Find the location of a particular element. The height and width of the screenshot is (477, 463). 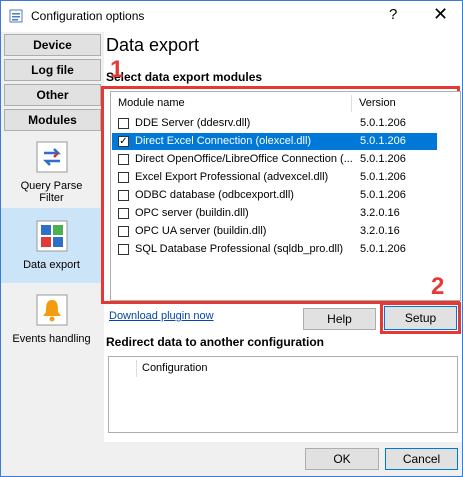

sidebar-item-query-parse-filter: Query Parse Filter is located at coordinates (51, 173).